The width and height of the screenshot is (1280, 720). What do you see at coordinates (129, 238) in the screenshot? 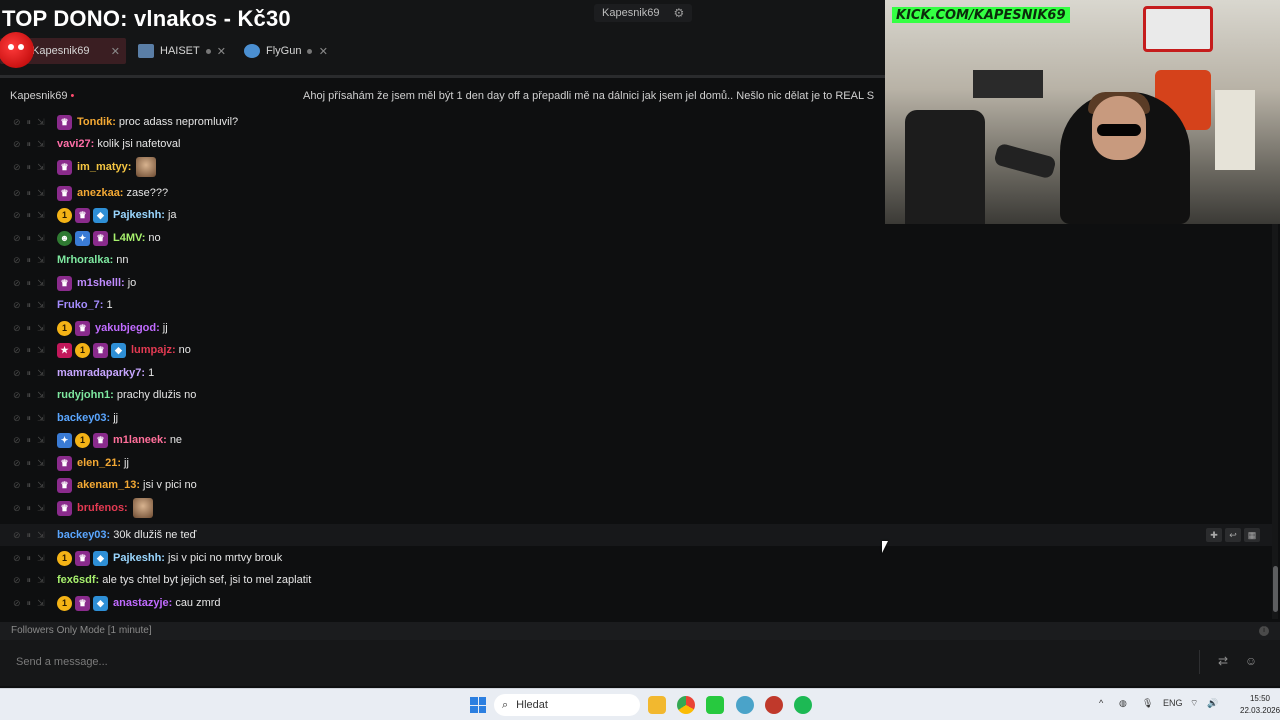
I see `chat-username: L4MV:` at bounding box center [129, 238].